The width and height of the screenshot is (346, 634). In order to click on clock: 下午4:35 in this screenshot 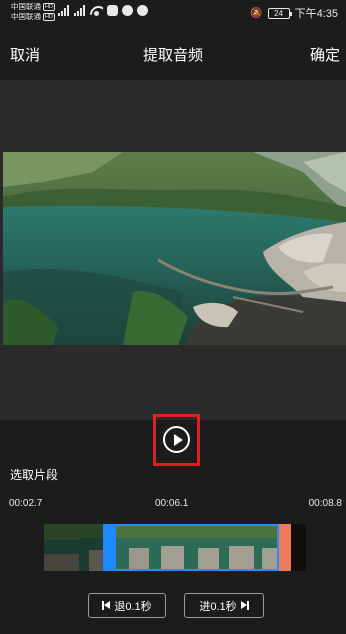, I will do `click(316, 14)`.